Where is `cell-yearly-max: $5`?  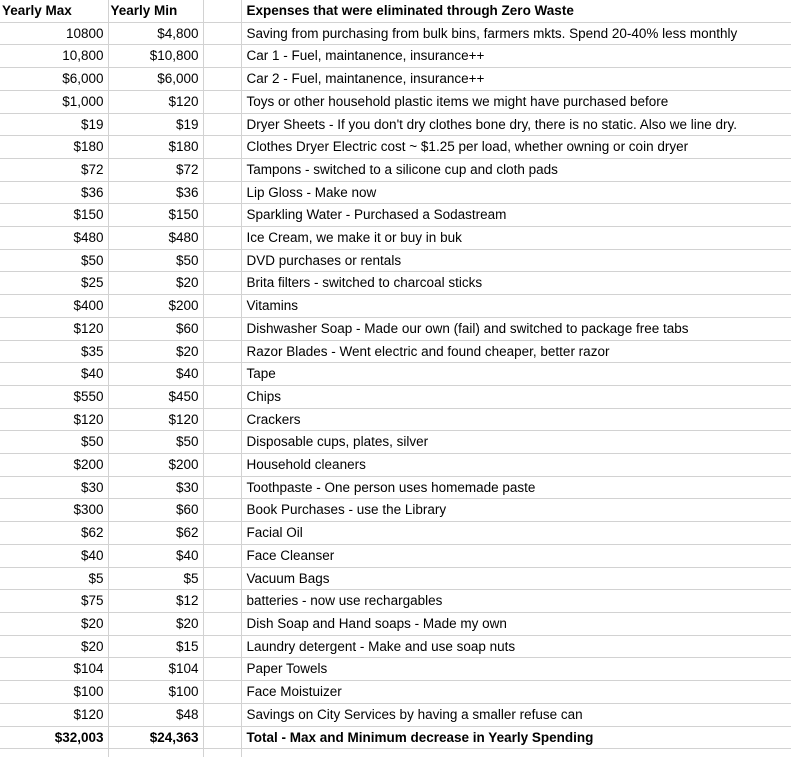 cell-yearly-max: $5 is located at coordinates (54, 579).